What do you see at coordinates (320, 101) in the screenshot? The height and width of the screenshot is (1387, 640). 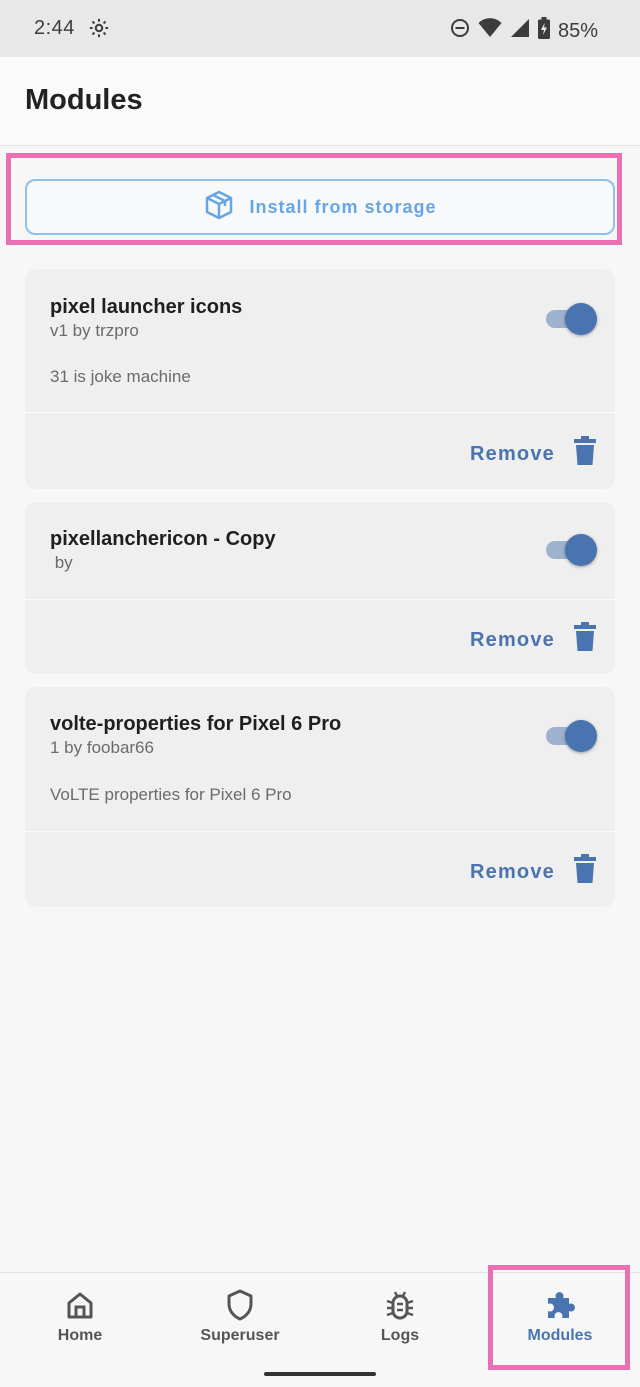 I see `app-header: Modules` at bounding box center [320, 101].